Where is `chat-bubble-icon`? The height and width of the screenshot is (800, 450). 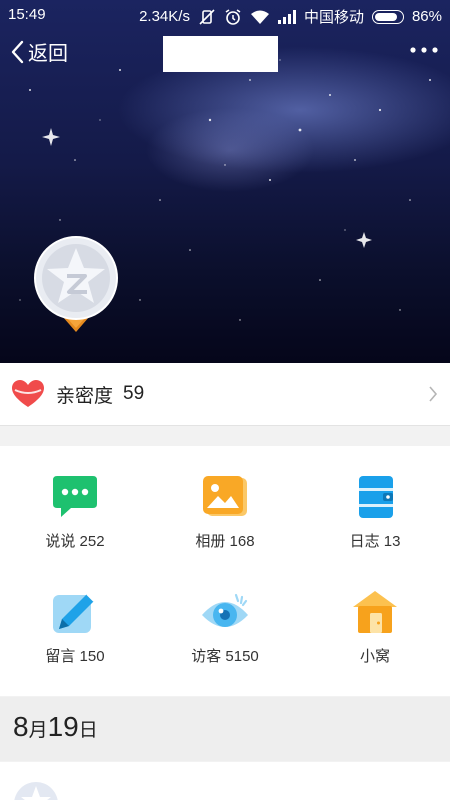 chat-bubble-icon is located at coordinates (75, 496).